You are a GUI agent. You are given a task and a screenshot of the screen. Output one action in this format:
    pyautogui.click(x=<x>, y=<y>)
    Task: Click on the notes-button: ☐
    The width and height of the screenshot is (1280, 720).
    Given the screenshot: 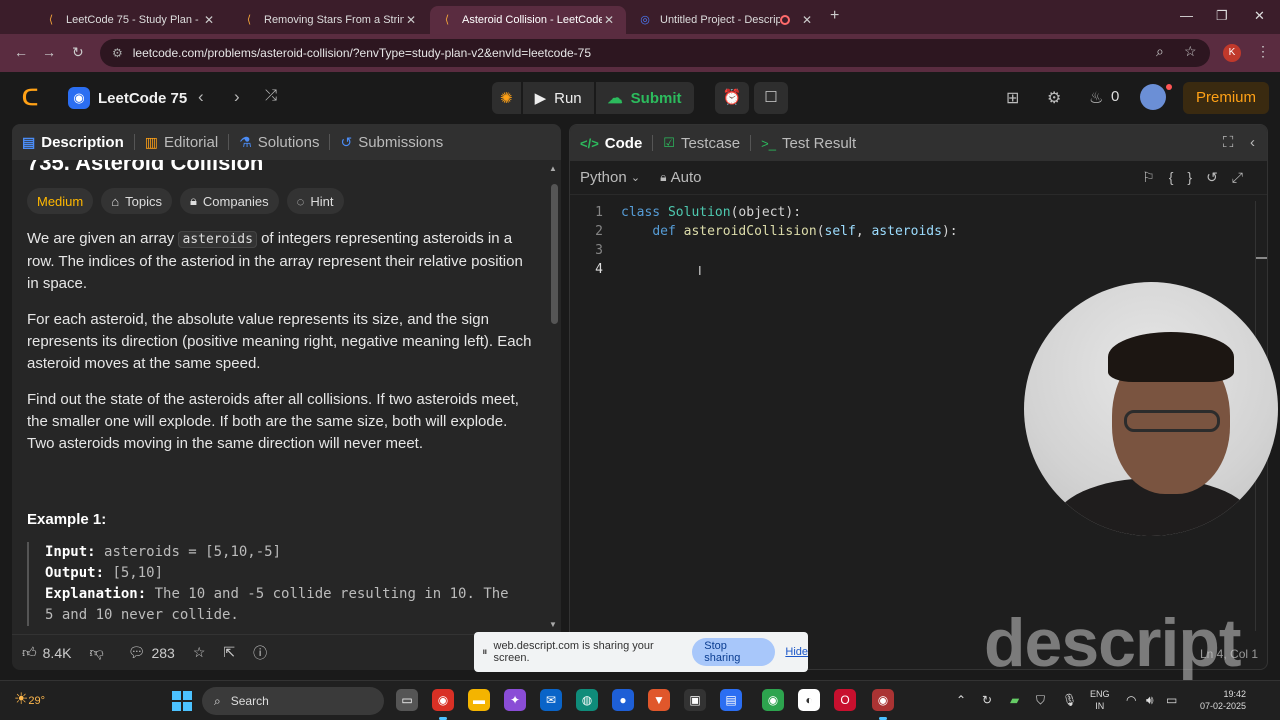 What is the action you would take?
    pyautogui.click(x=771, y=98)
    